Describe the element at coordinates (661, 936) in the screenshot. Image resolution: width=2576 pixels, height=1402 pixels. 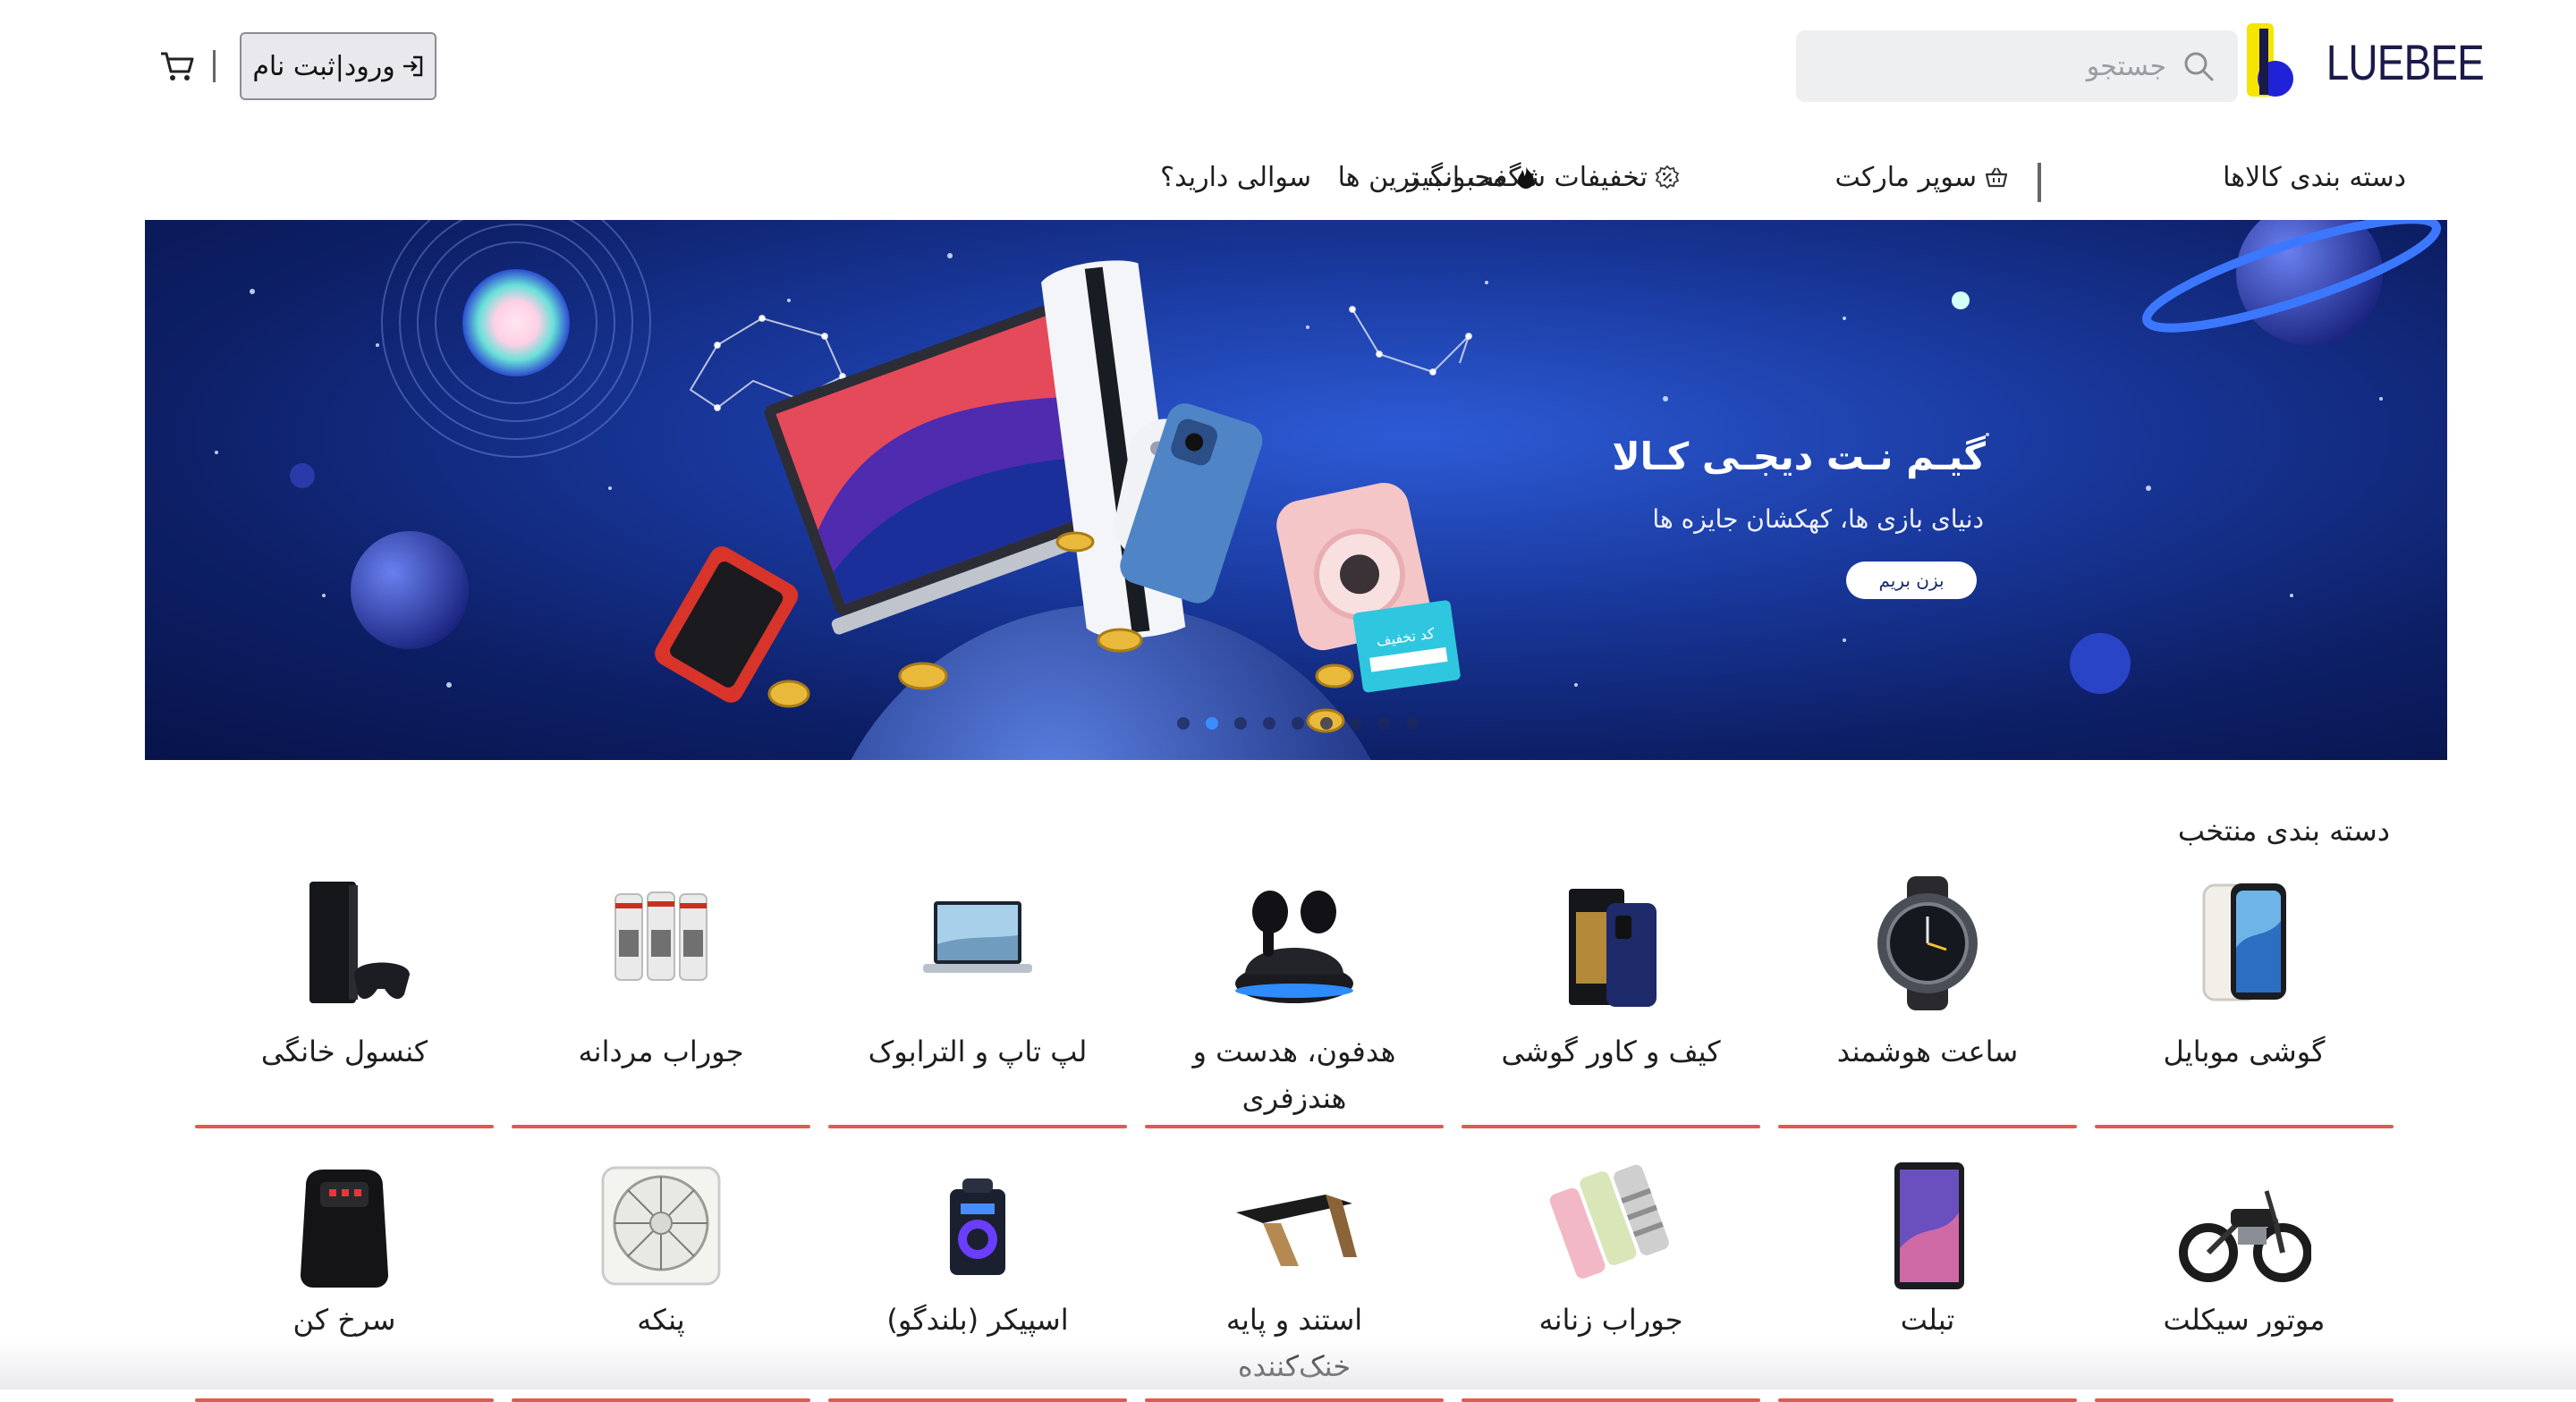
I see `mens-socks-icon` at that location.